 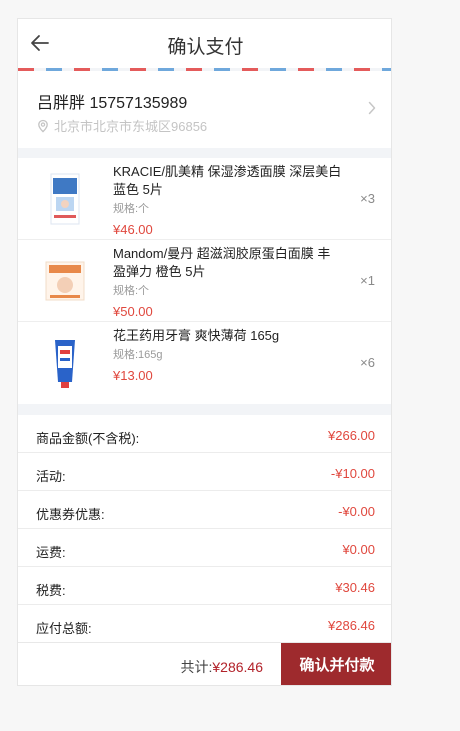 What do you see at coordinates (204, 510) in the screenshot?
I see `summary-row-coupon: 优惠券优惠: -¥0.00` at bounding box center [204, 510].